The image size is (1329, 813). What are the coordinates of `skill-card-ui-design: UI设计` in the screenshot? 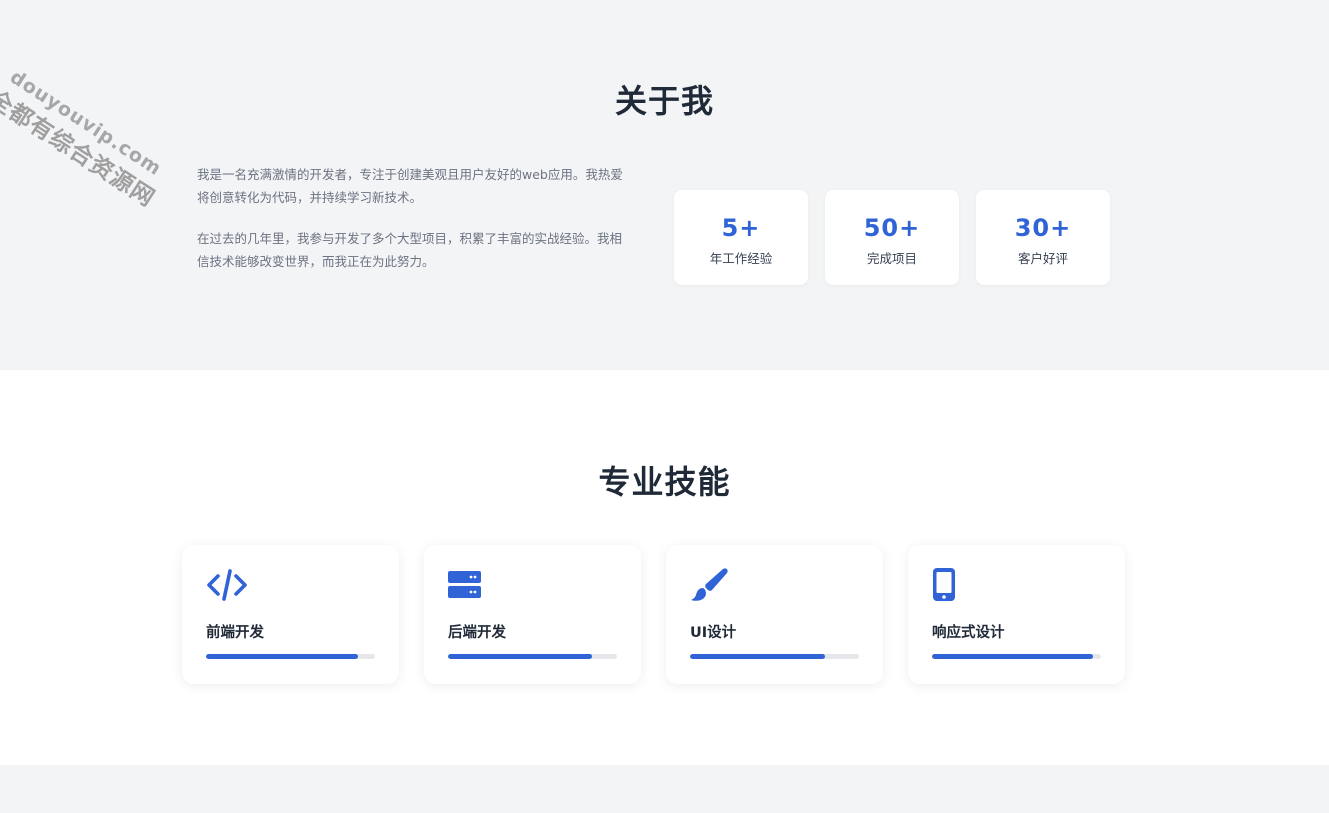 It's located at (774, 614).